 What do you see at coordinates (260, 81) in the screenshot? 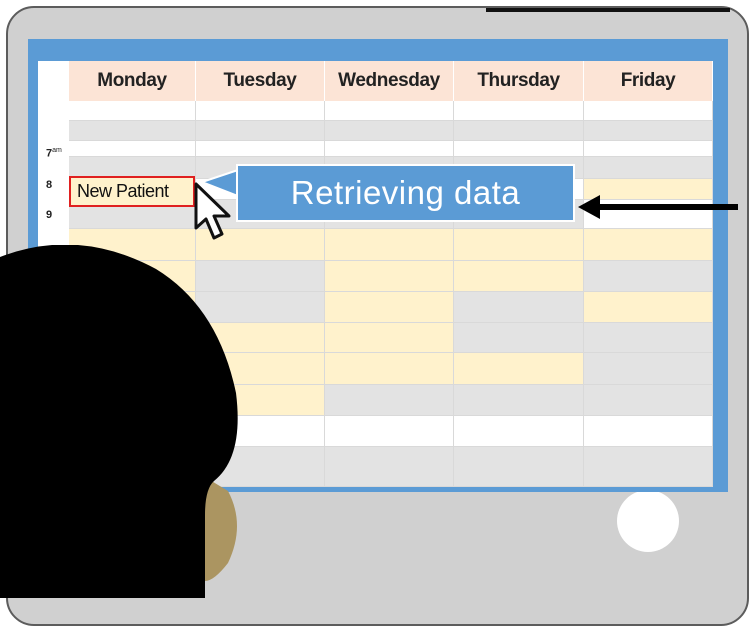
I see `day-header-tuesday: Tuesday` at bounding box center [260, 81].